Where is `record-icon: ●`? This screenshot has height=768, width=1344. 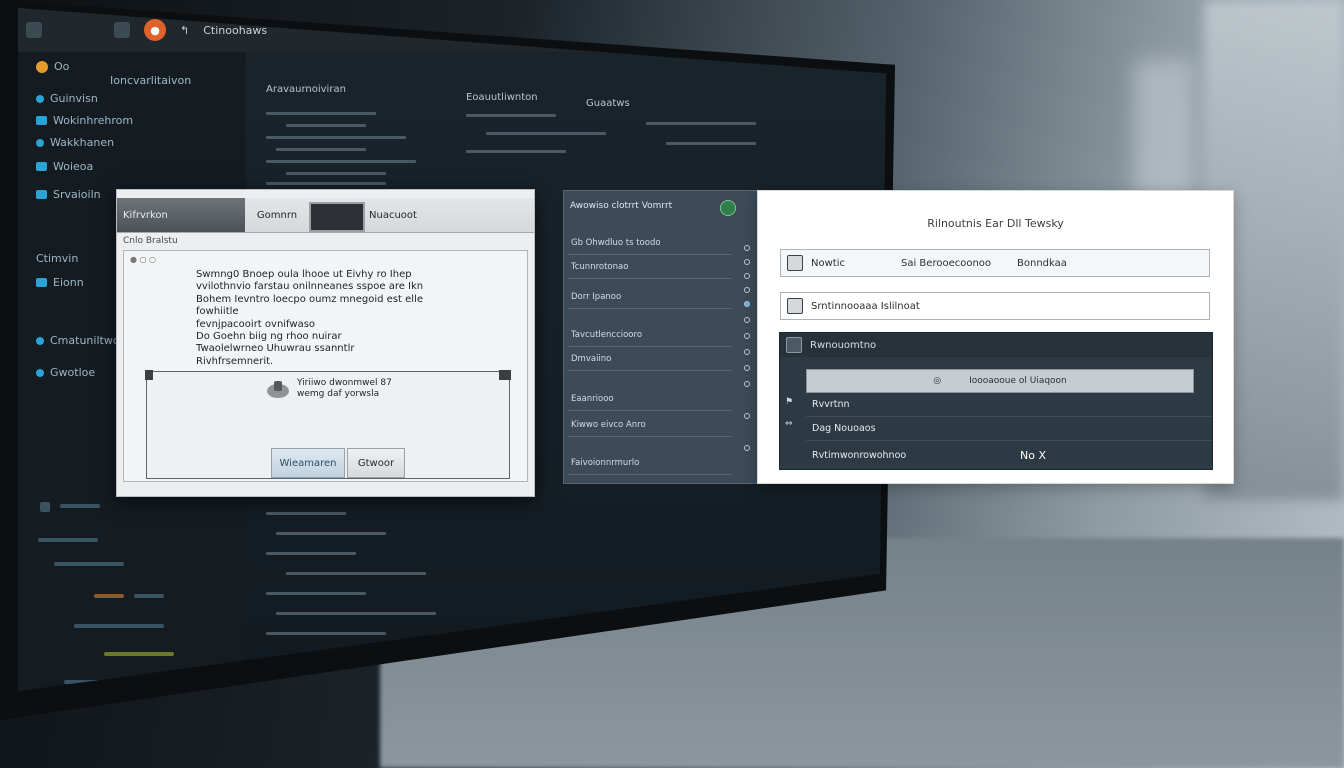 record-icon: ● is located at coordinates (155, 30).